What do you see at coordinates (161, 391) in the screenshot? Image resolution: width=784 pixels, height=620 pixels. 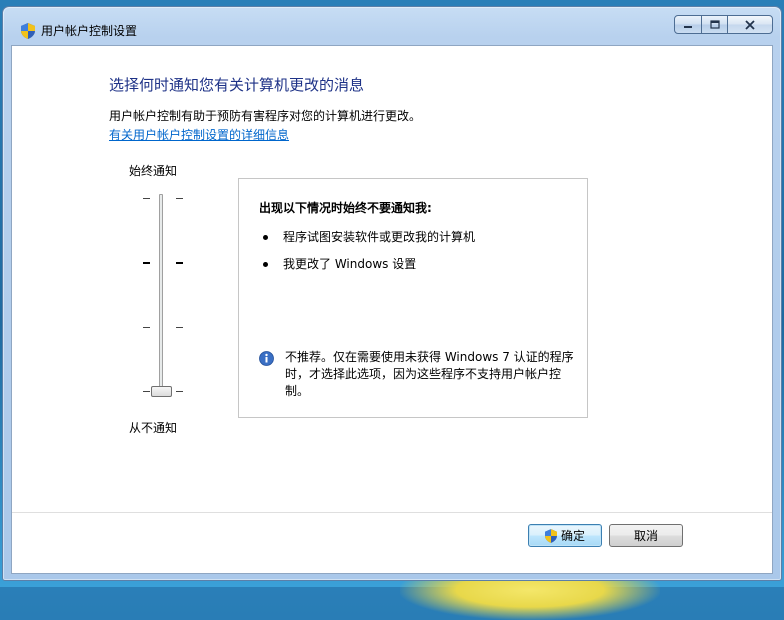 I see `slider-thumb` at bounding box center [161, 391].